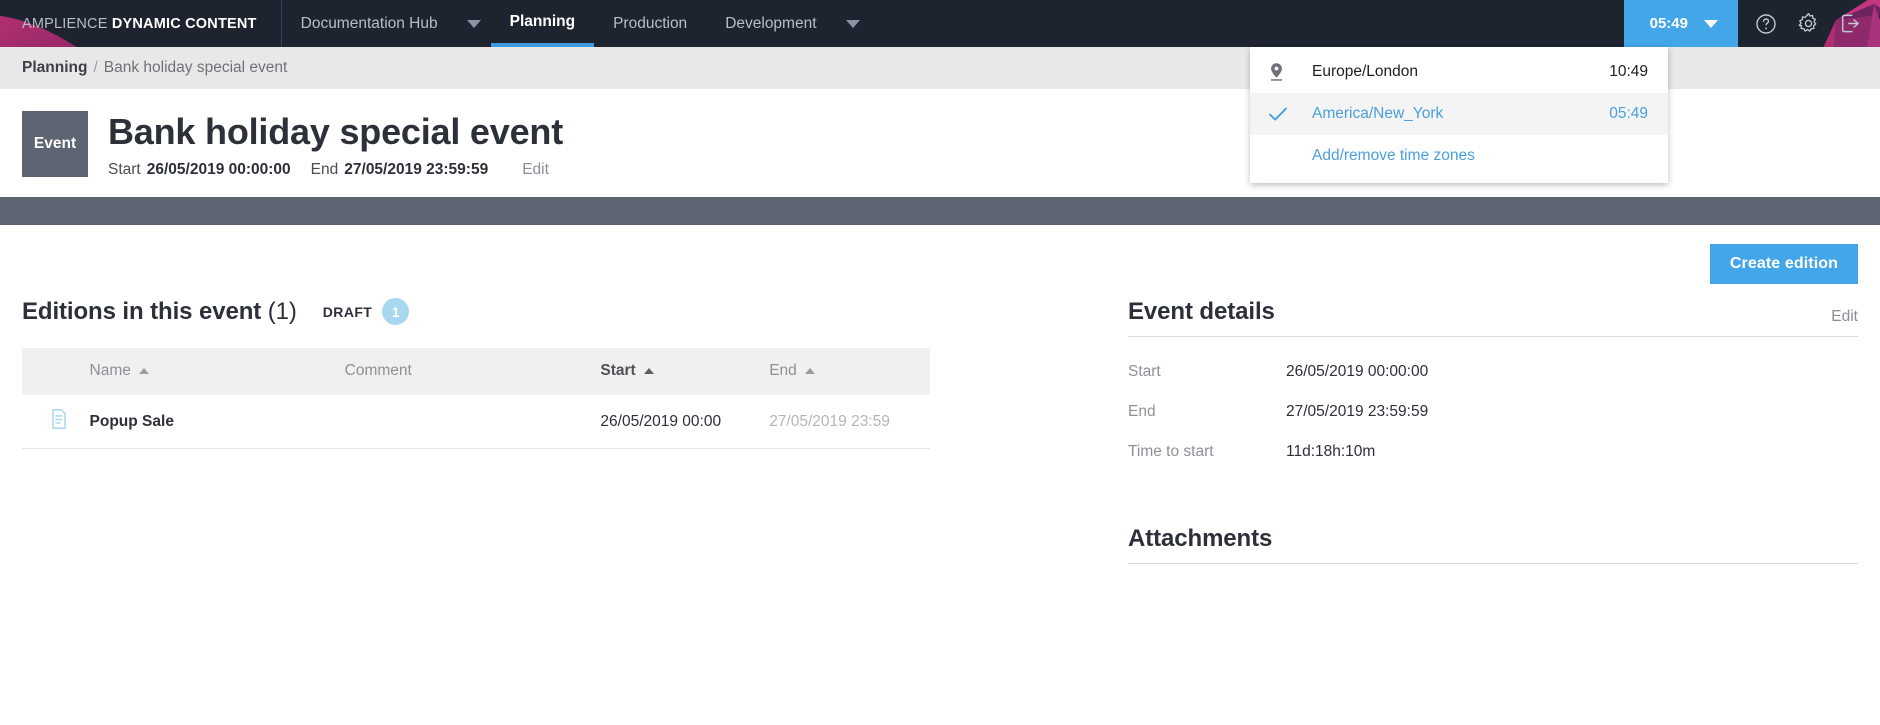 The height and width of the screenshot is (725, 1880). I want to click on breadcrumb-link-planning: Planning, so click(54, 68).